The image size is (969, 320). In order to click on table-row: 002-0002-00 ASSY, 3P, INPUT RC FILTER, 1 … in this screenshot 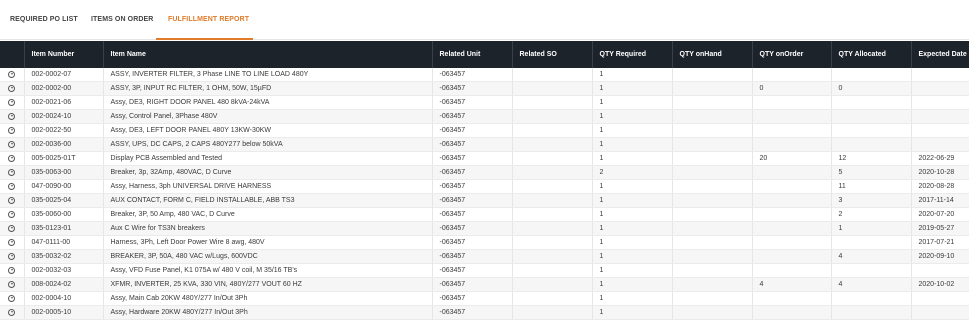, I will do `click(484, 88)`.